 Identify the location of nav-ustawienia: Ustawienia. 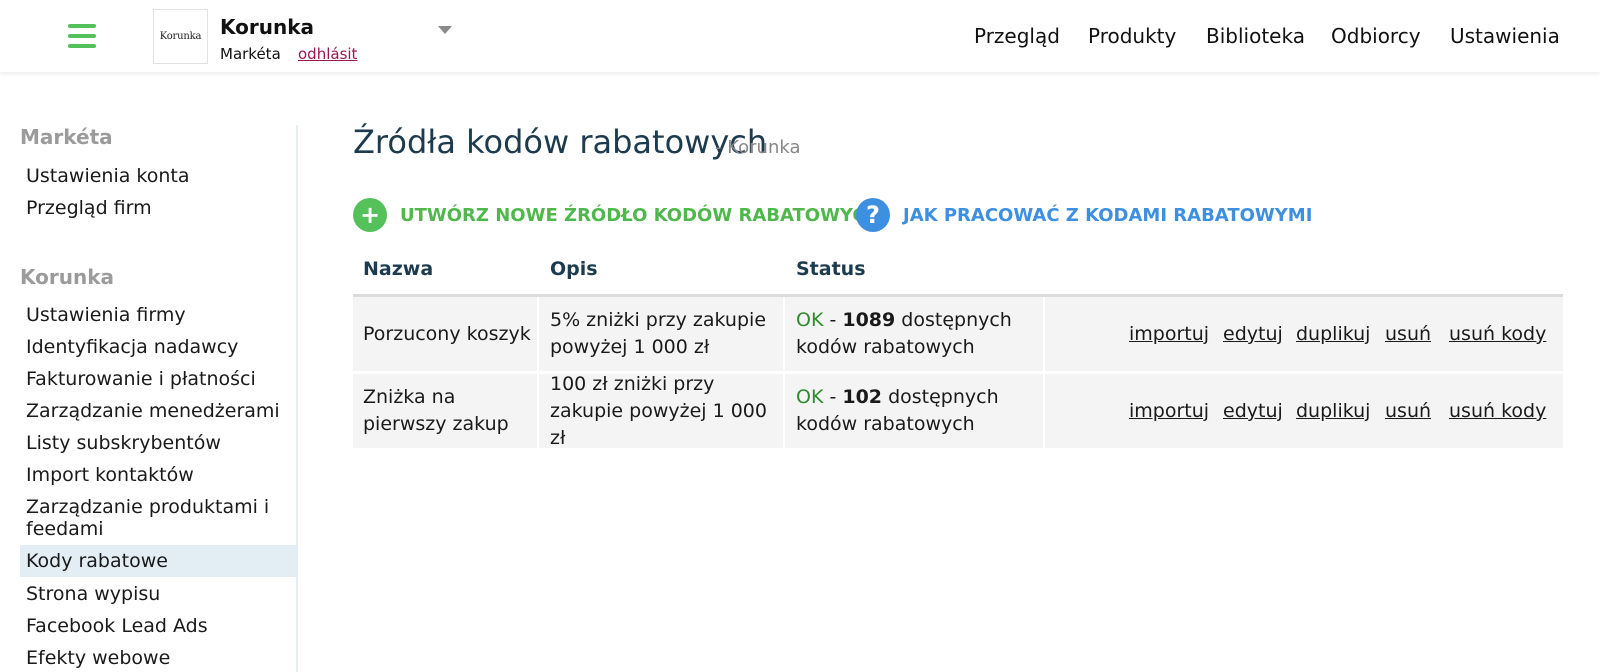
(1505, 36).